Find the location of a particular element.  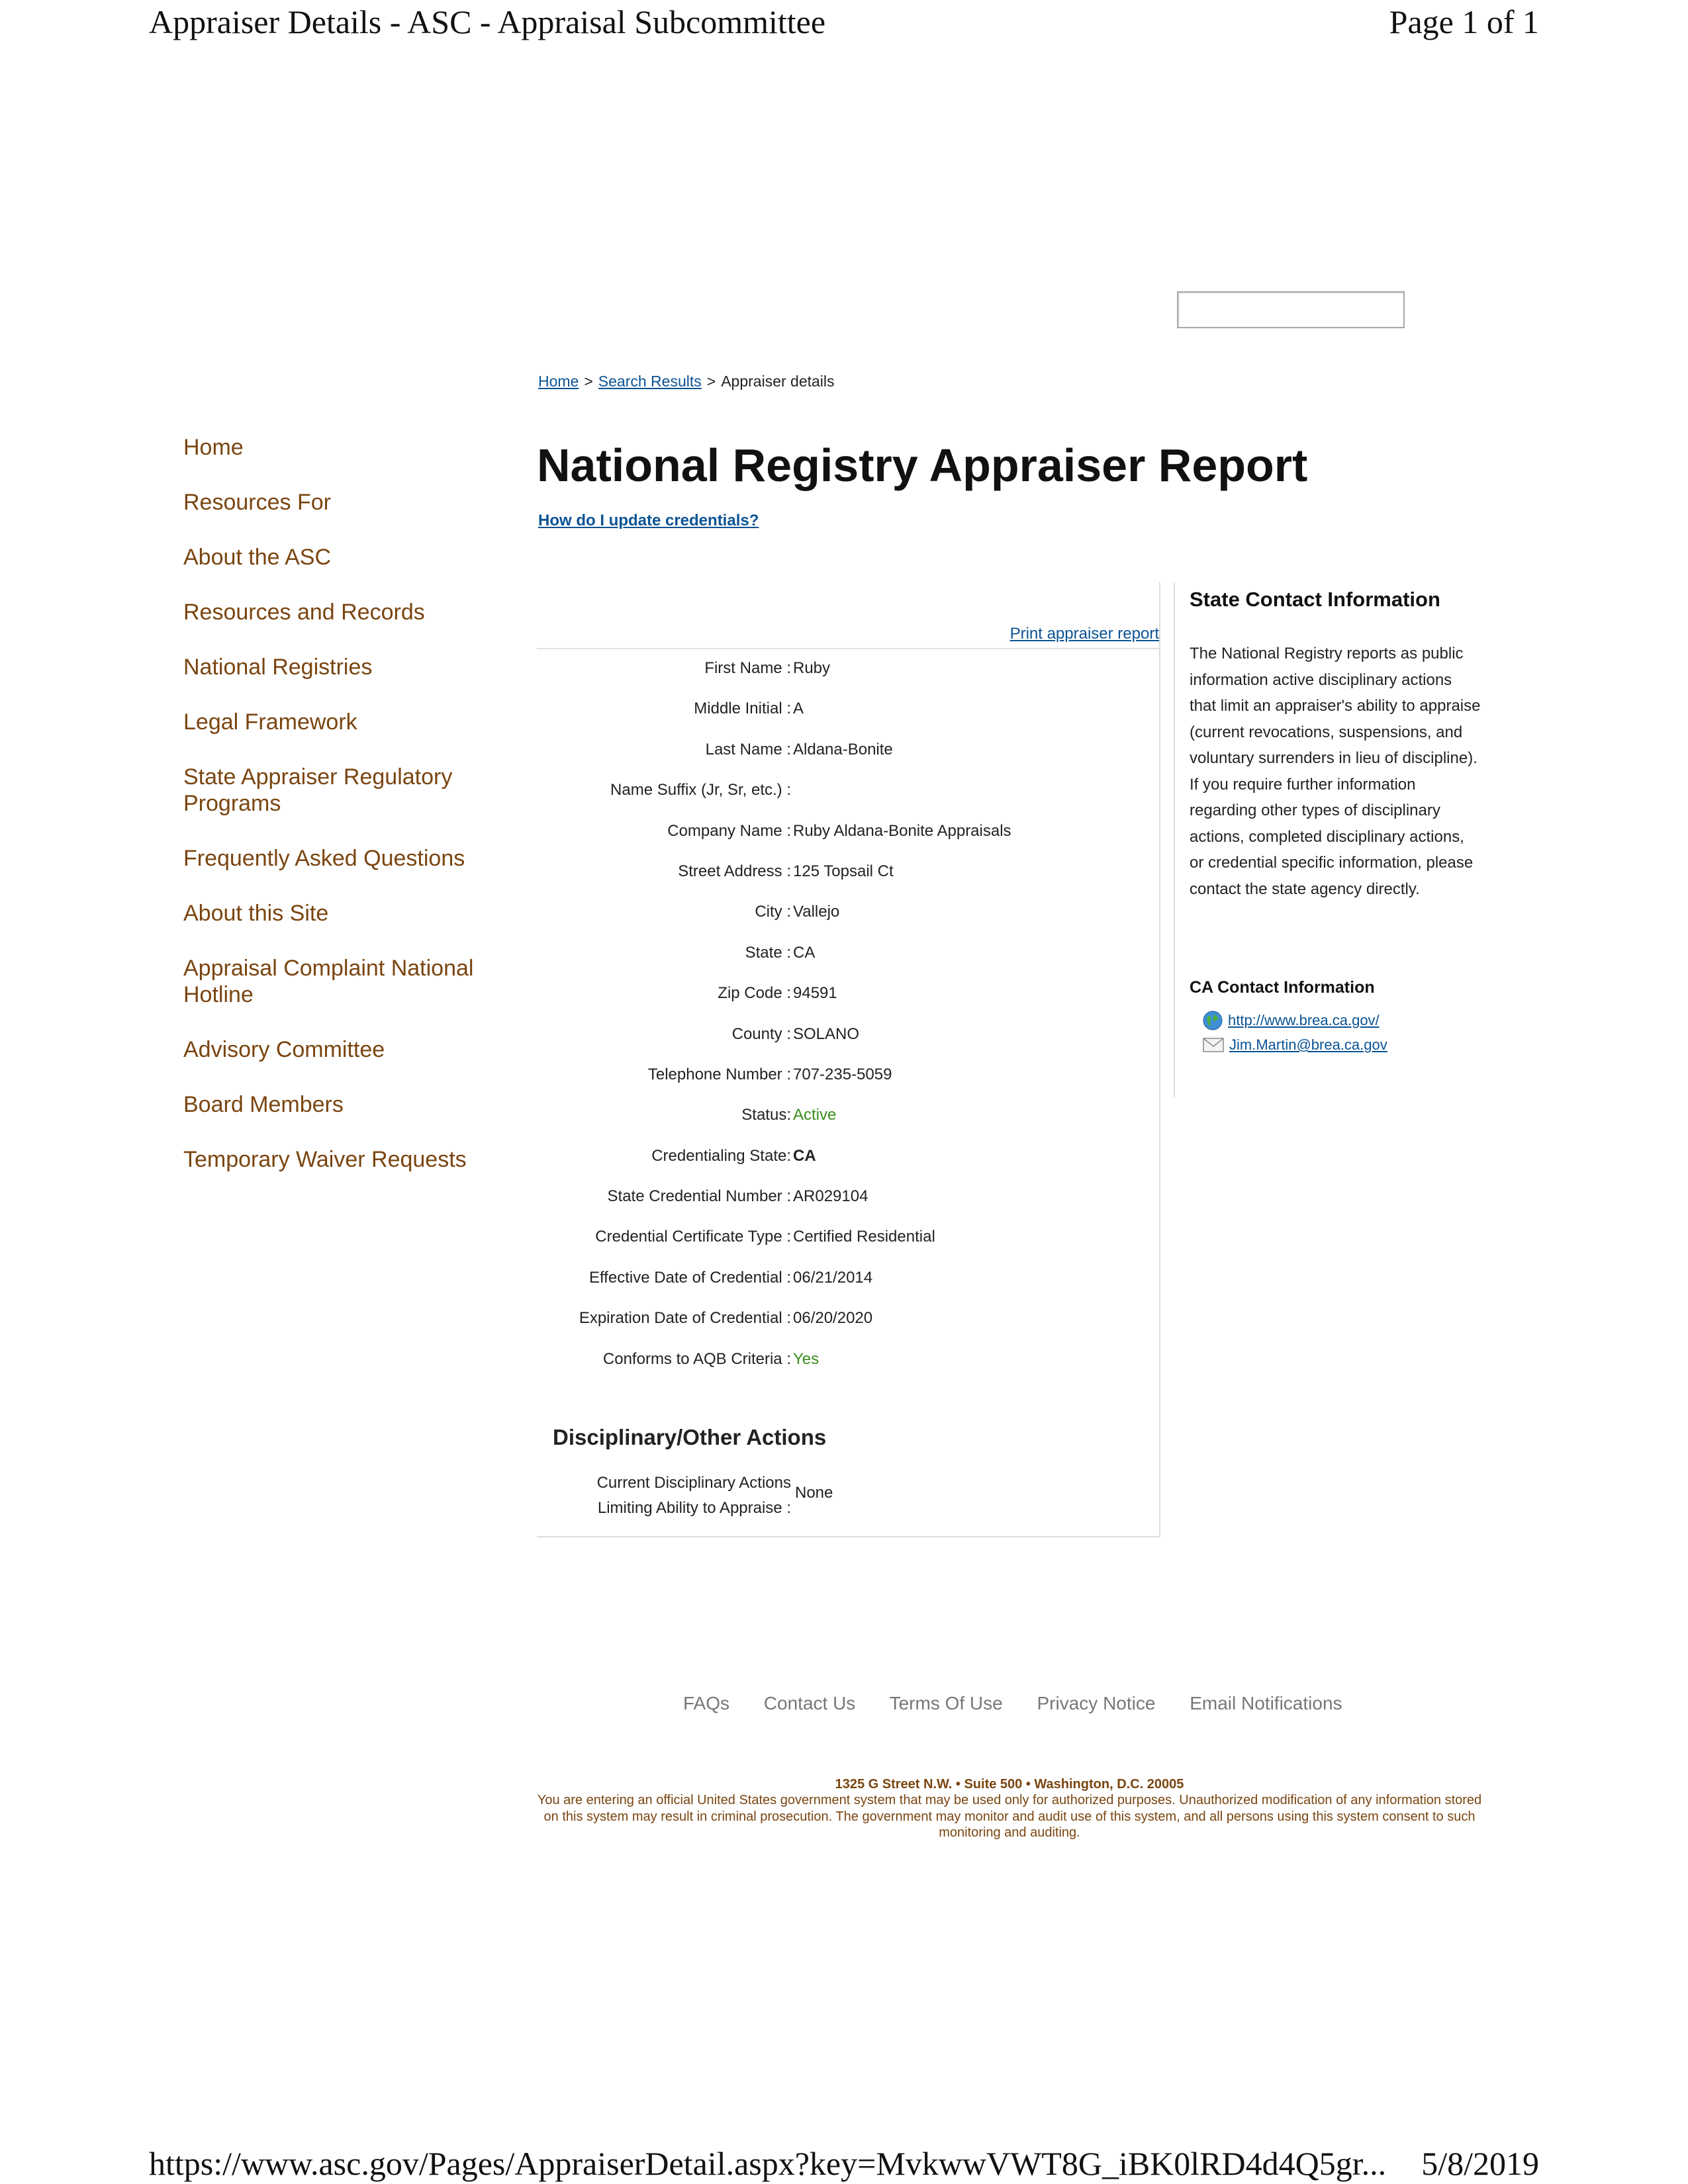

field-label: Conforms to AQB Criteria : is located at coordinates (696, 1359).